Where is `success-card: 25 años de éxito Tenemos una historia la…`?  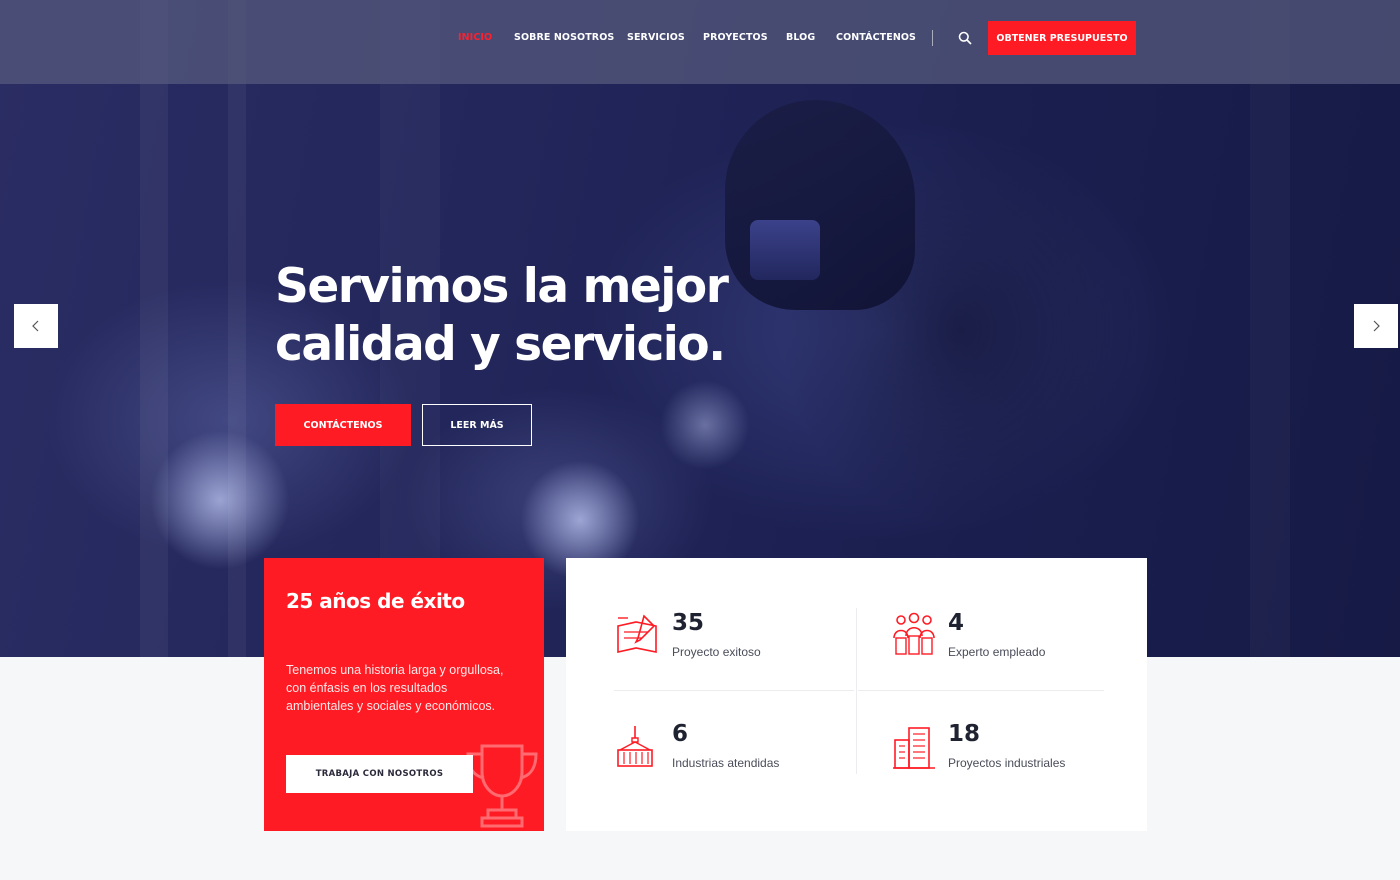 success-card: 25 años de éxito Tenemos una historia la… is located at coordinates (404, 694).